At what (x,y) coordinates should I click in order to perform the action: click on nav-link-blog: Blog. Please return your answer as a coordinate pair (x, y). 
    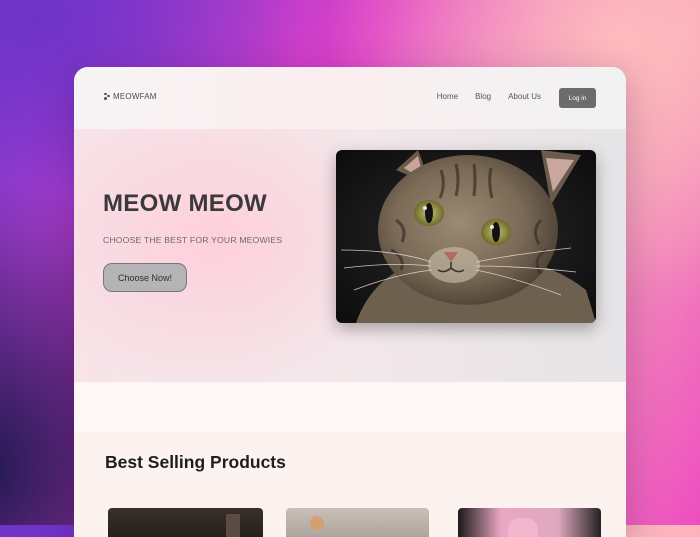
    Looking at the image, I should click on (483, 96).